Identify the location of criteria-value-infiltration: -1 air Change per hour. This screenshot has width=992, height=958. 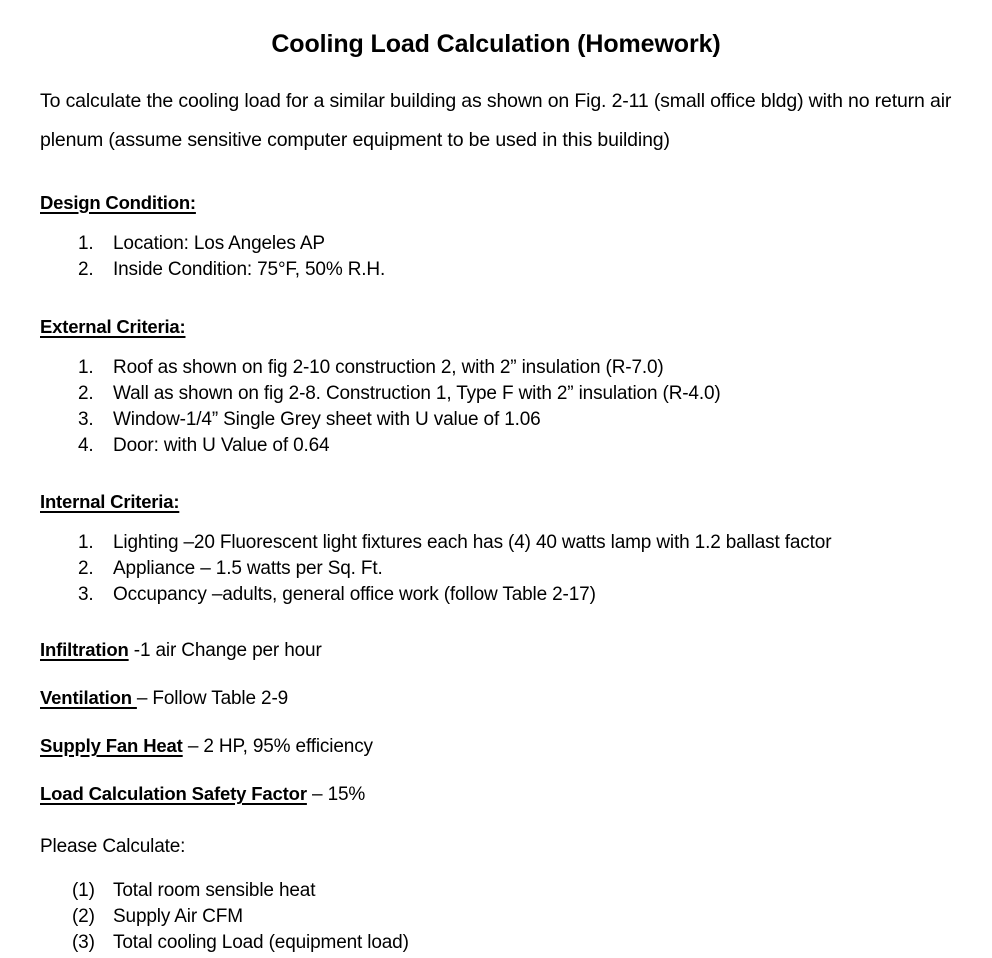
(225, 651).